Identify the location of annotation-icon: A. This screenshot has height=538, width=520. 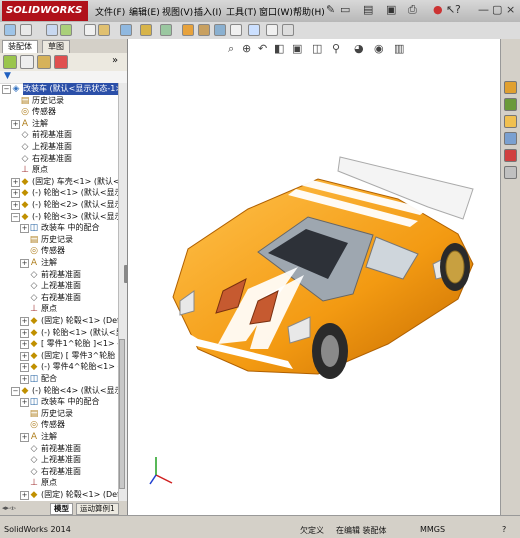
(34, 263).